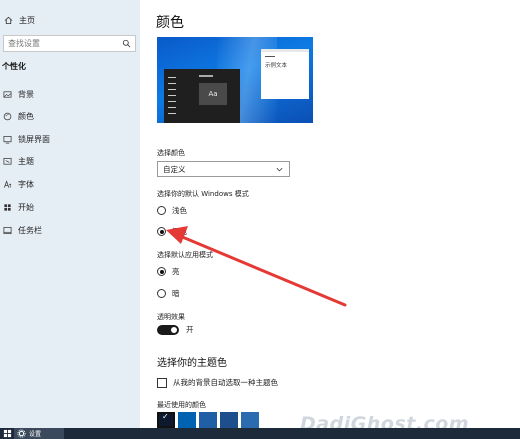 Image resolution: width=520 pixels, height=439 pixels. What do you see at coordinates (26, 116) in the screenshot?
I see `sidebar-item-label: 颜色` at bounding box center [26, 116].